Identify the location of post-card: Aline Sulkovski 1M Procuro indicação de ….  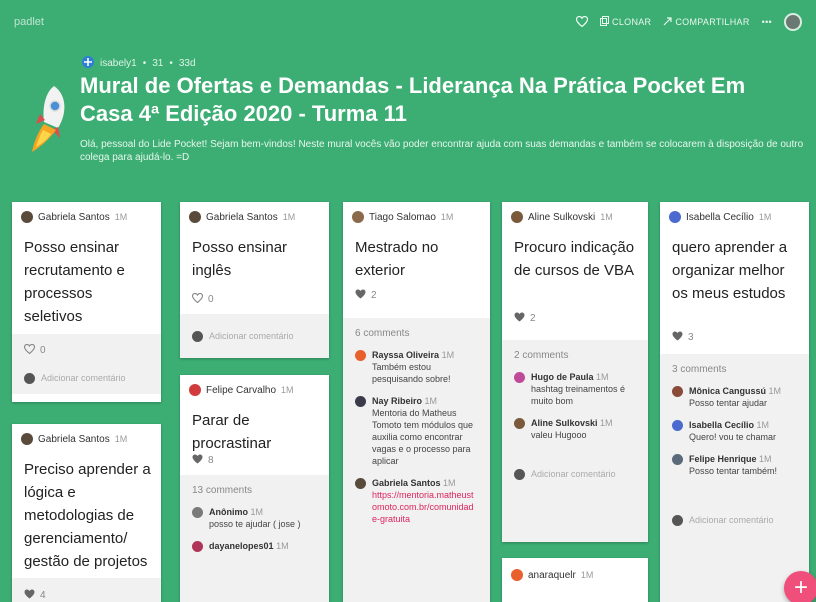
(575, 372).